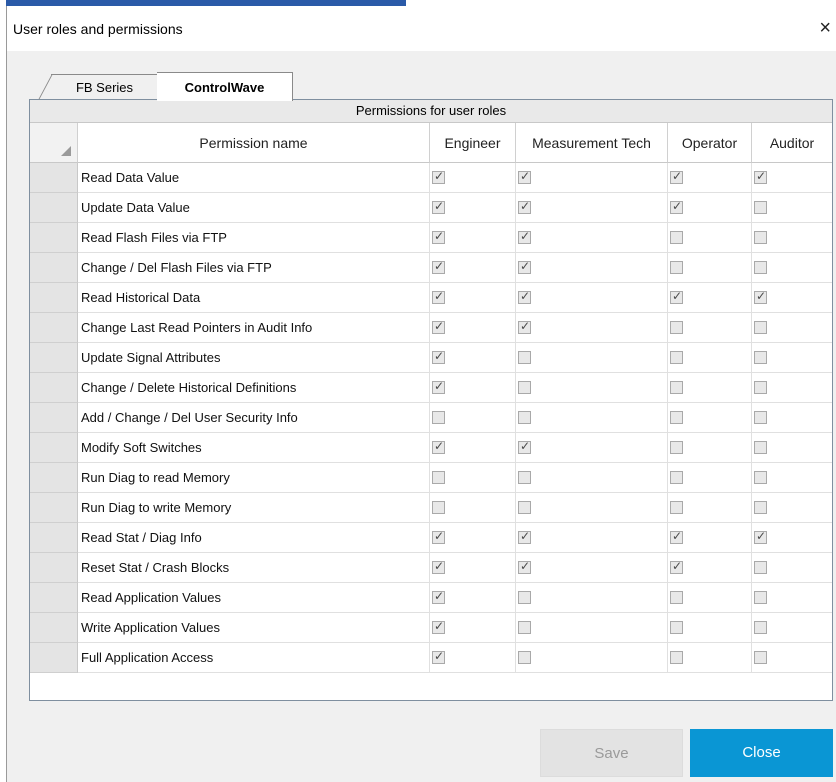 The height and width of the screenshot is (782, 836). Describe the element at coordinates (105, 87) in the screenshot. I see `tab-fb-series: FB Series` at that location.